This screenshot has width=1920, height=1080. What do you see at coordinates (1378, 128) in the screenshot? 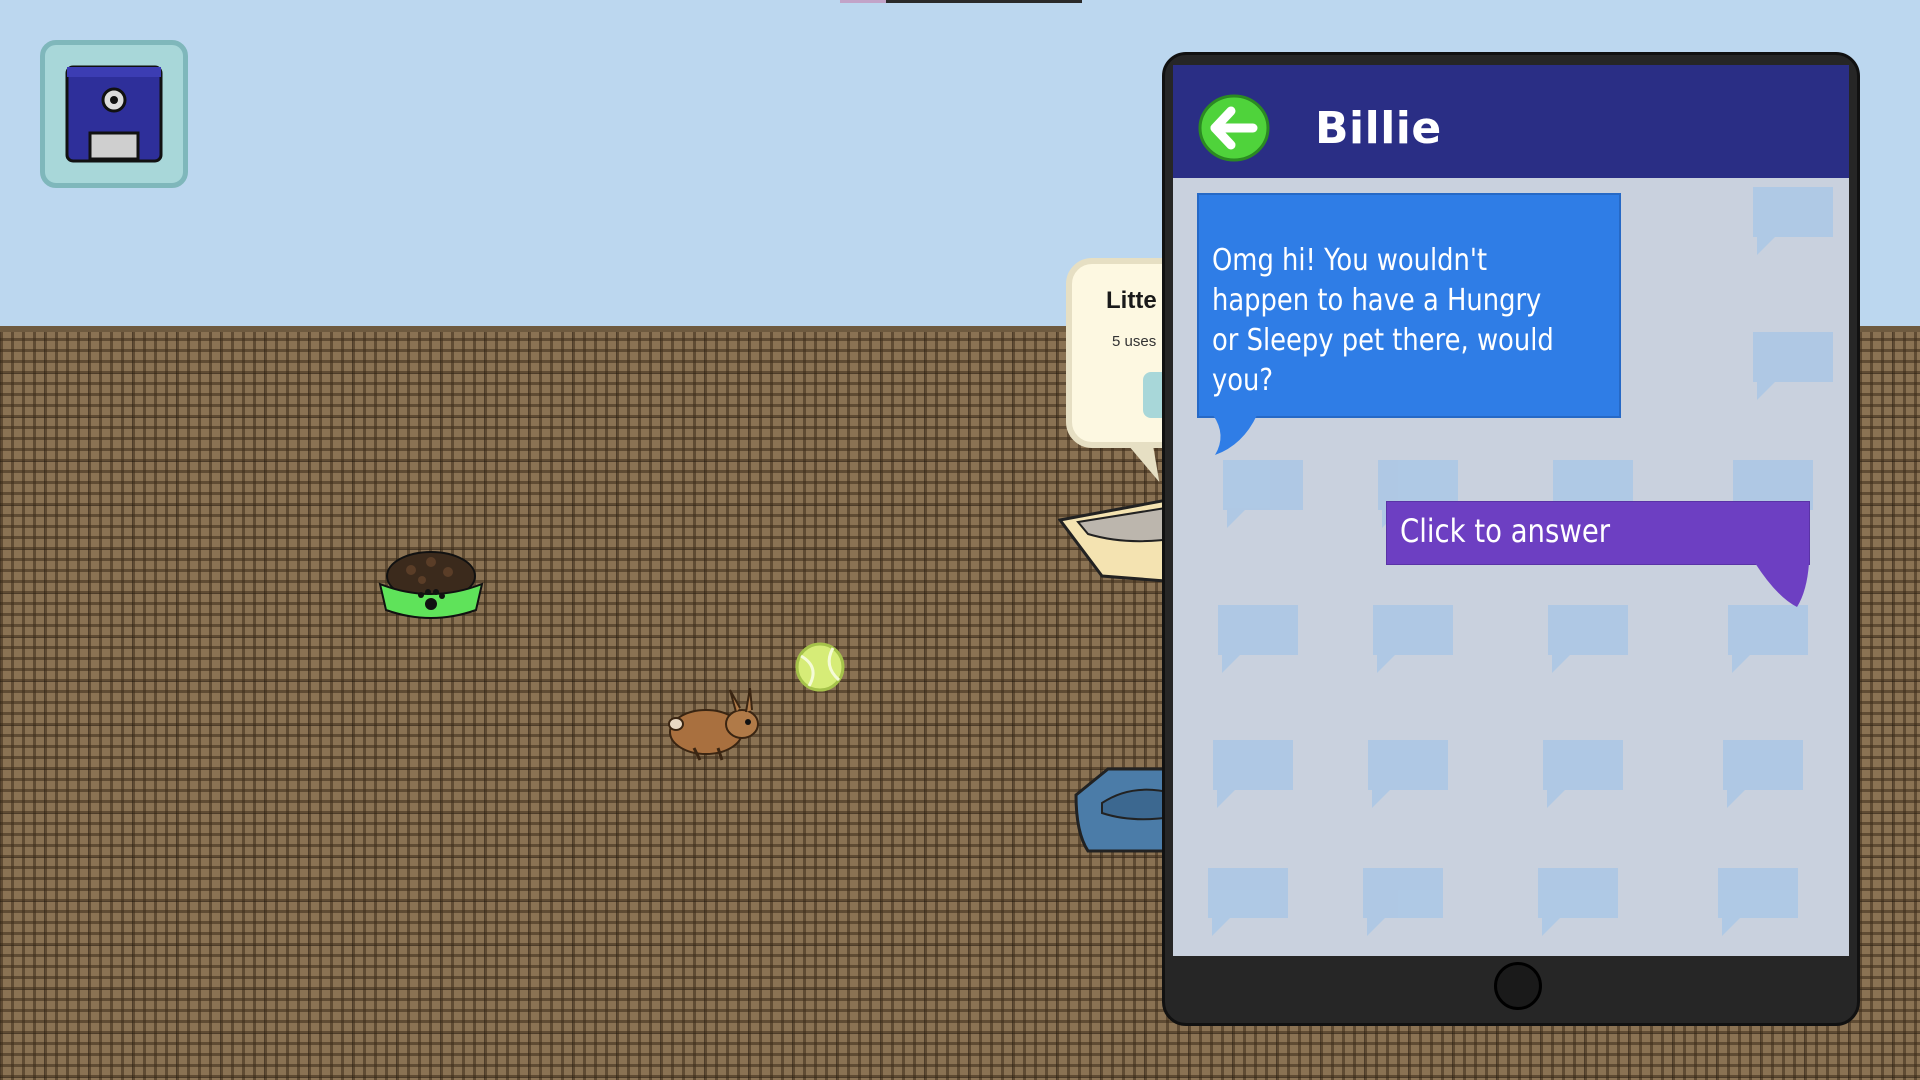
I see `contact-name: Billie` at bounding box center [1378, 128].